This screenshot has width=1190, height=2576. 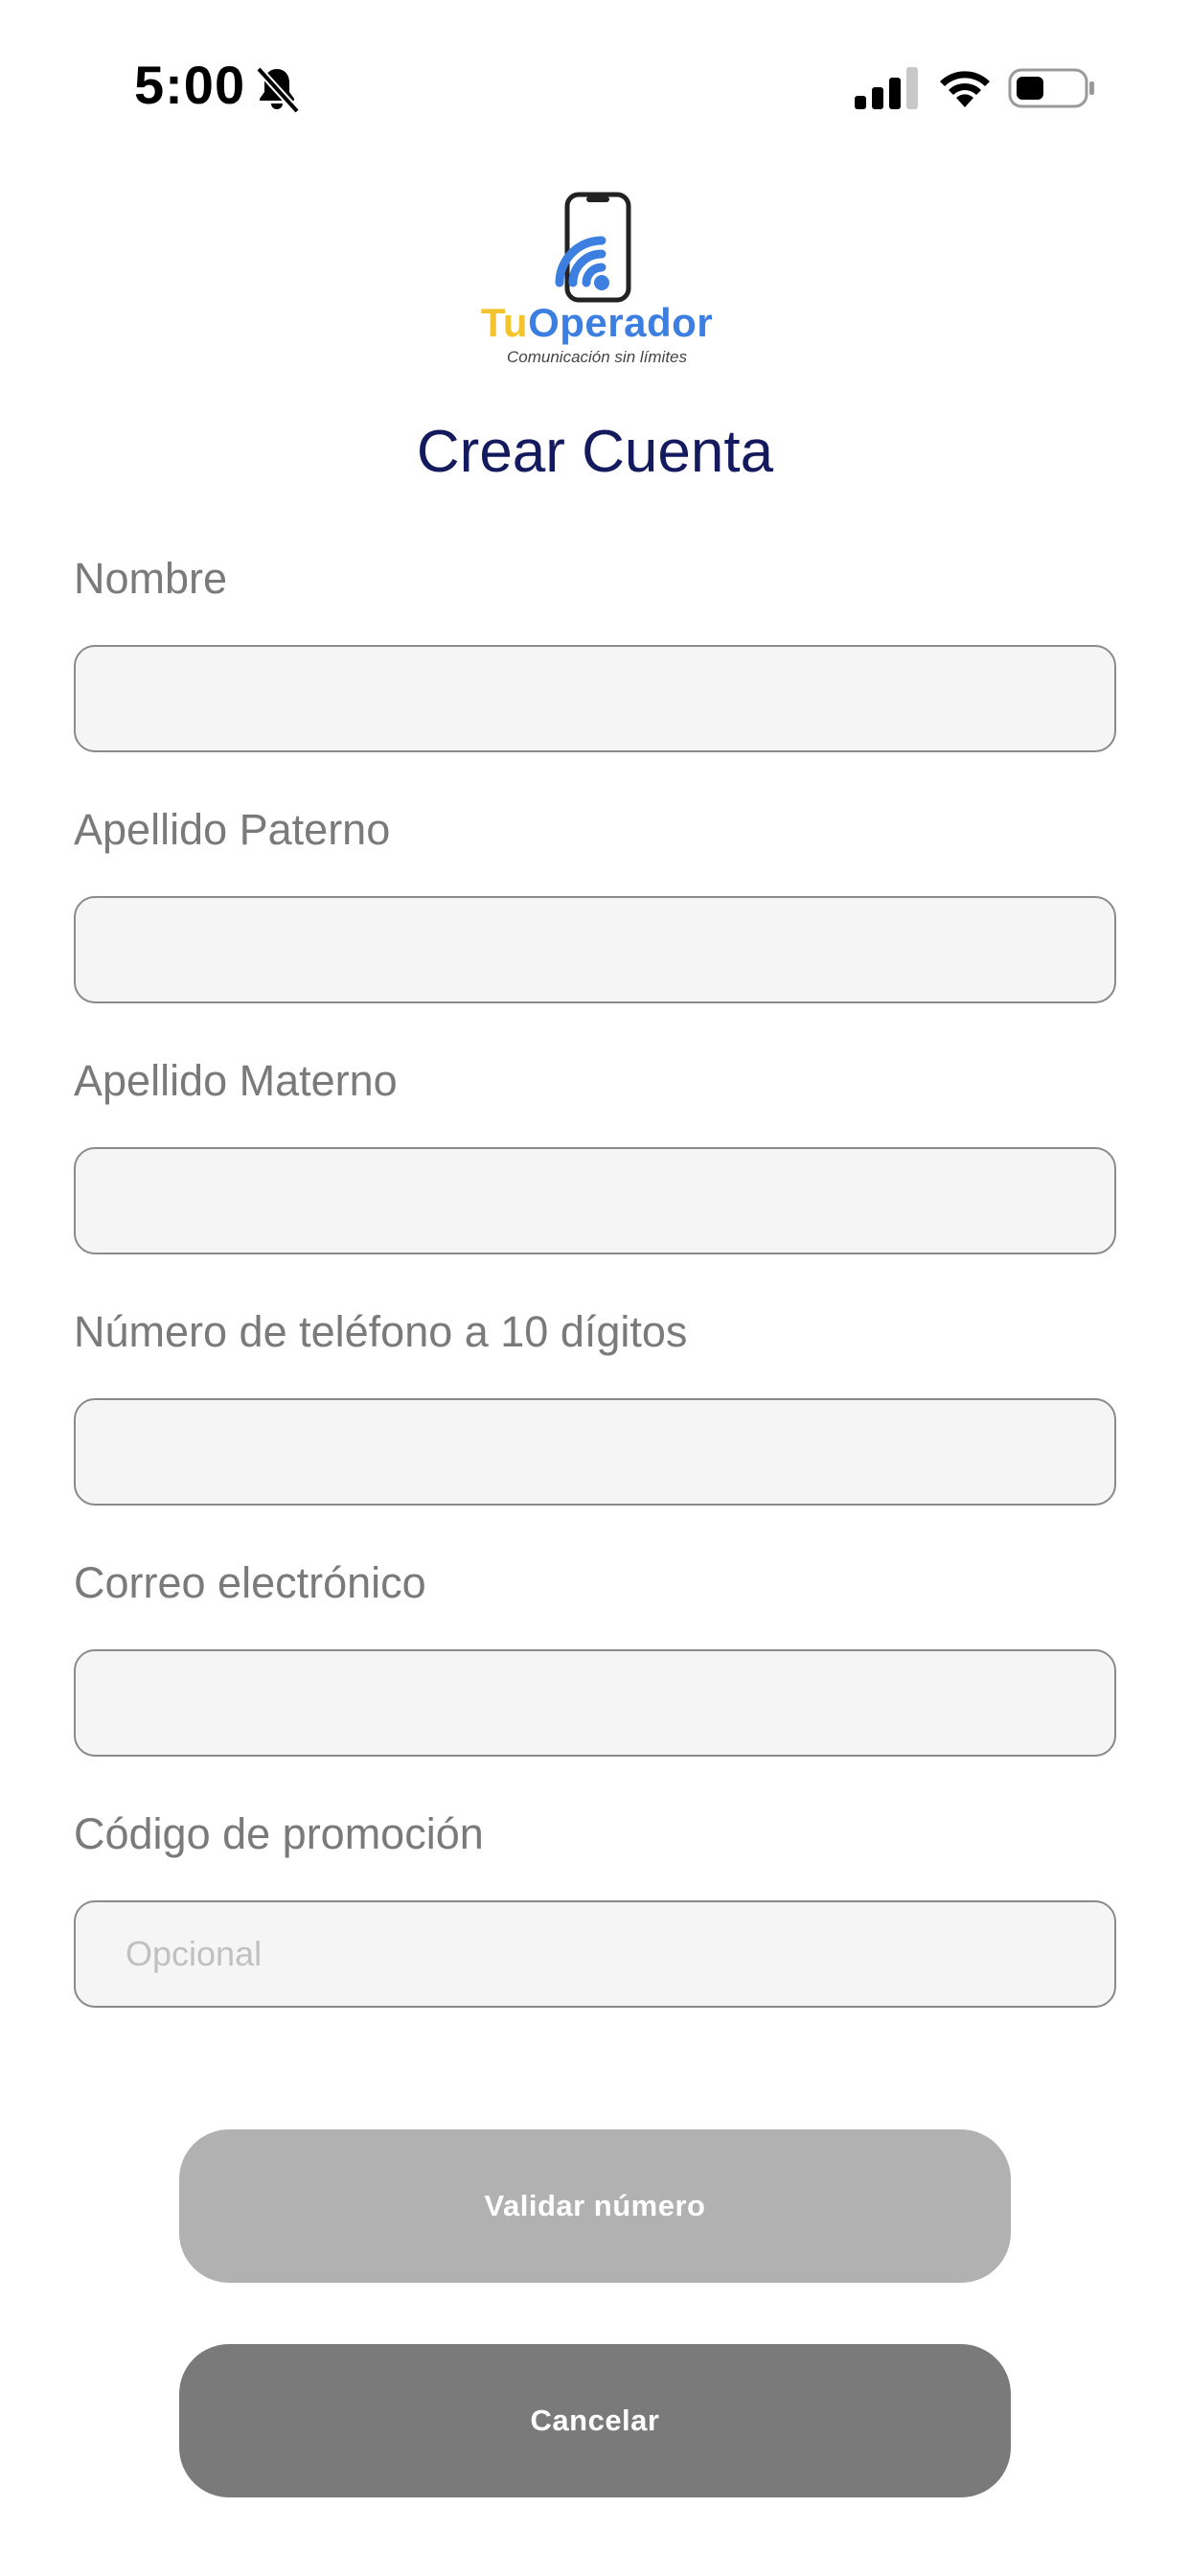 I want to click on page-title: Crear Cuenta, so click(x=595, y=452).